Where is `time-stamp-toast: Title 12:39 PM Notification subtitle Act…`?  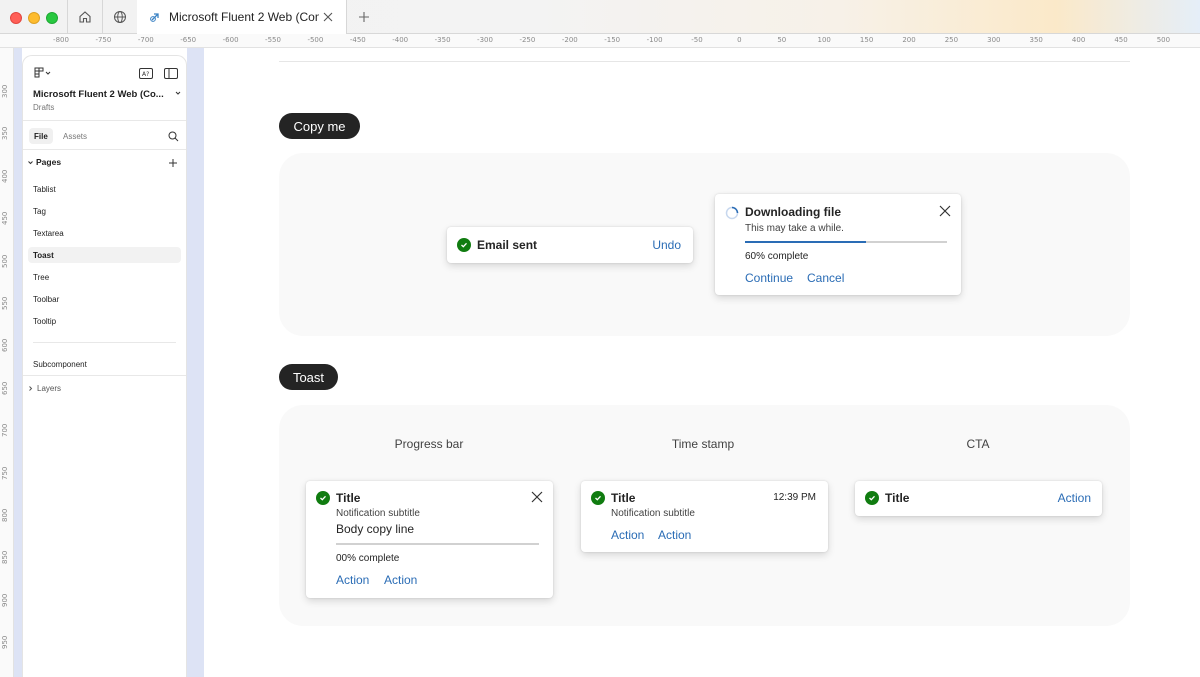 time-stamp-toast: Title 12:39 PM Notification subtitle Act… is located at coordinates (704, 516).